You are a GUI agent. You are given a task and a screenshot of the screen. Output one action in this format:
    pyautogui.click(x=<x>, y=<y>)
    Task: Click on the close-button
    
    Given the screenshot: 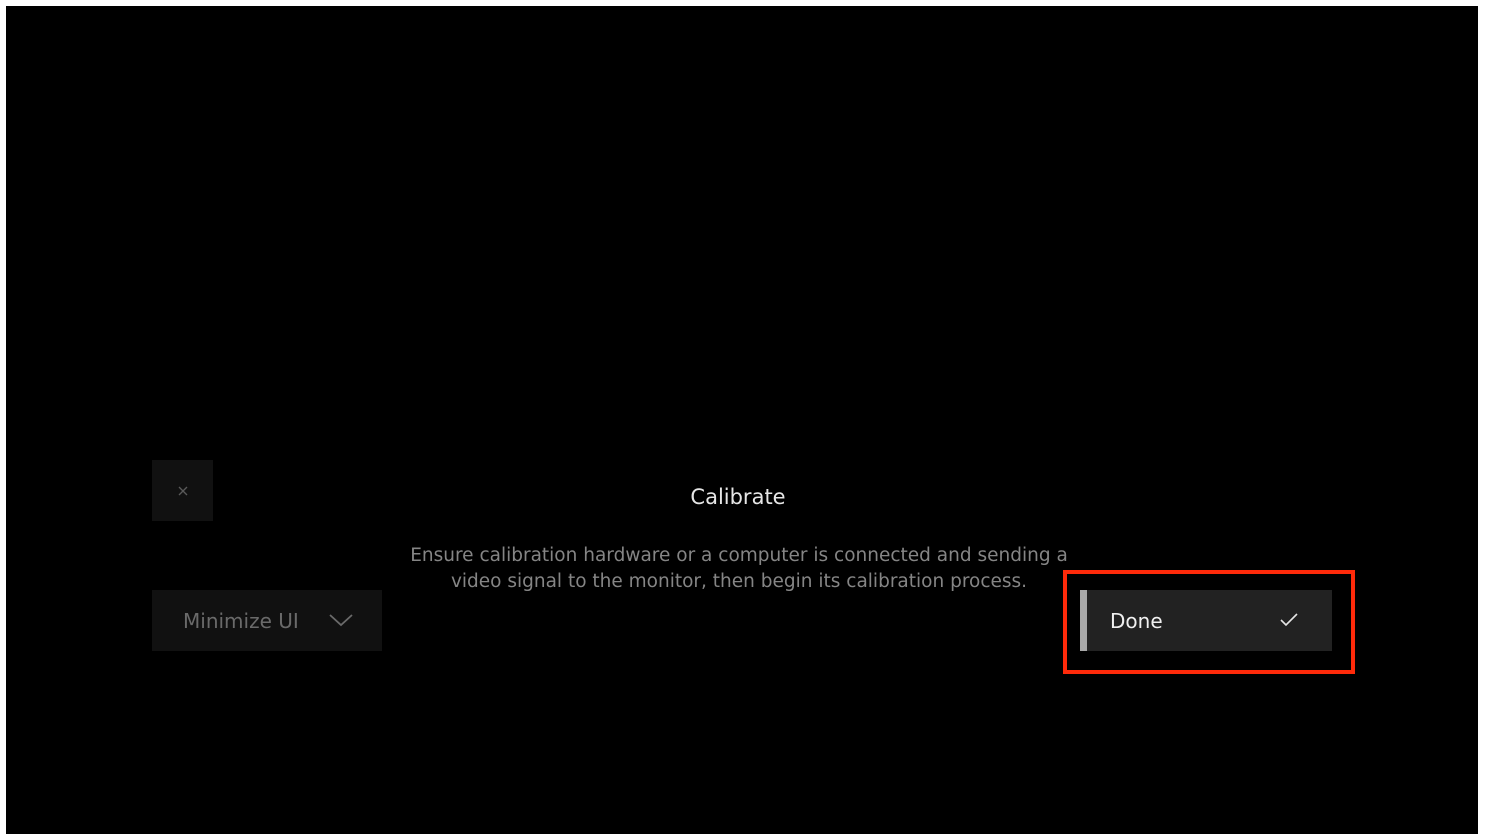 What is the action you would take?
    pyautogui.click(x=182, y=490)
    